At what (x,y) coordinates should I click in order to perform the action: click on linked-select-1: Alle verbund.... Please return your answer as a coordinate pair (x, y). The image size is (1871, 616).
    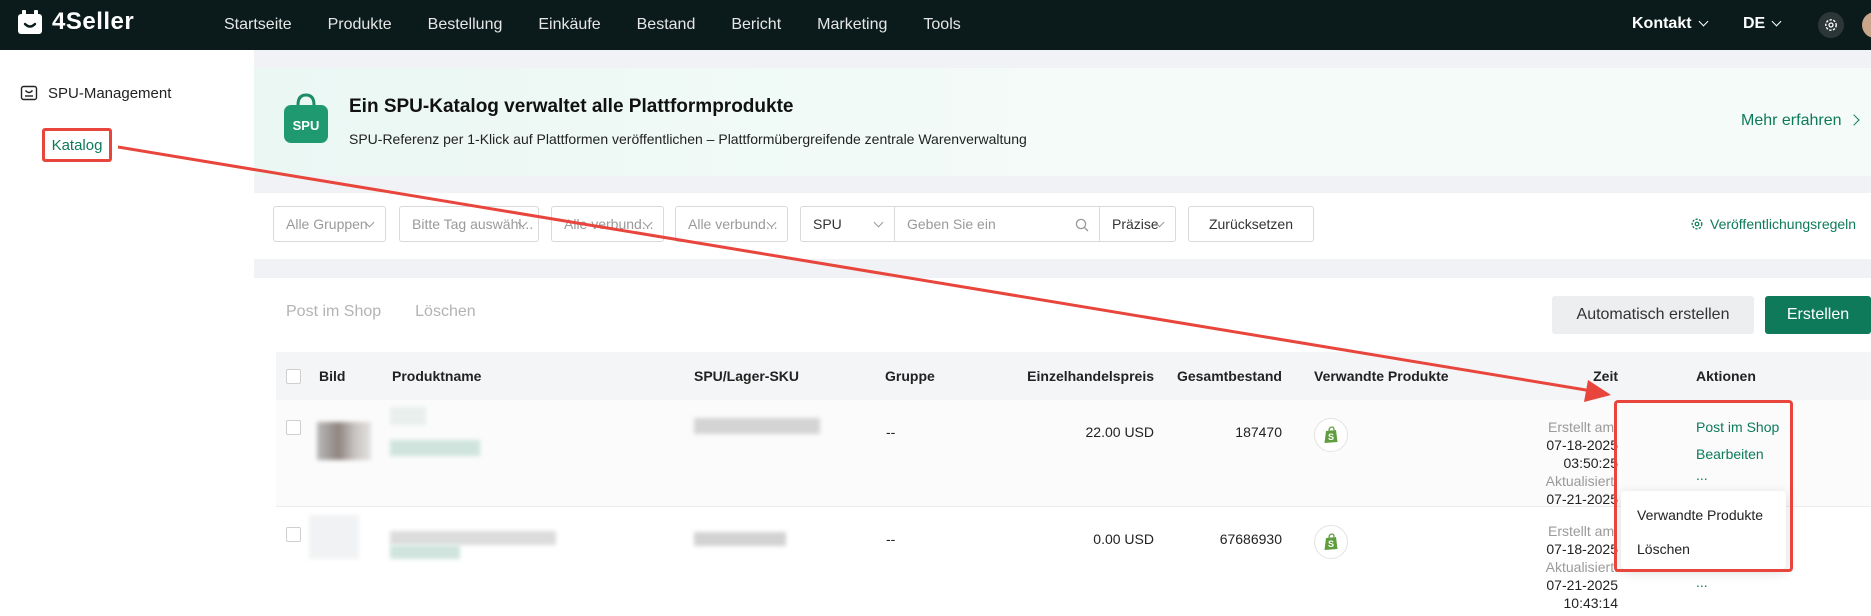
    Looking at the image, I should click on (607, 224).